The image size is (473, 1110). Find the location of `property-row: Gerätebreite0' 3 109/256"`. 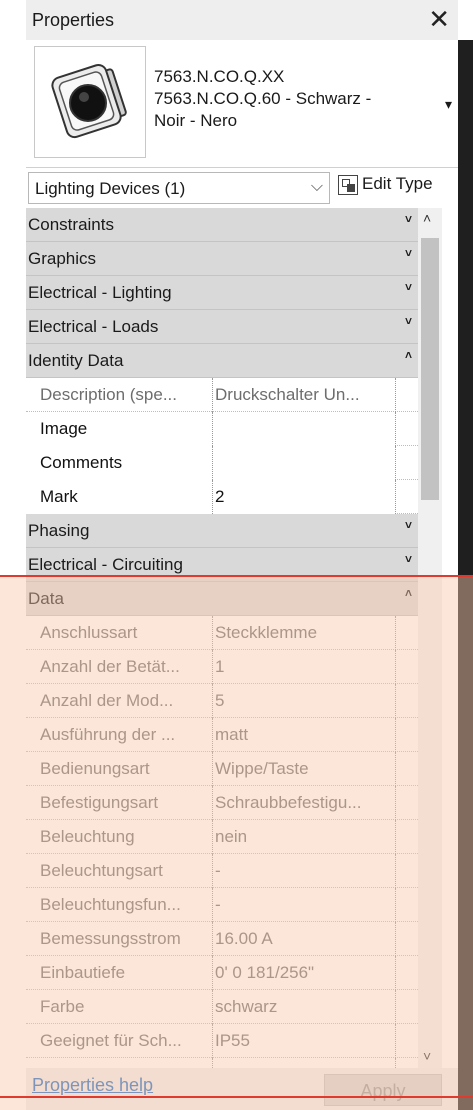

property-row: Gerätebreite0' 3 109/256" is located at coordinates (222, 1063).